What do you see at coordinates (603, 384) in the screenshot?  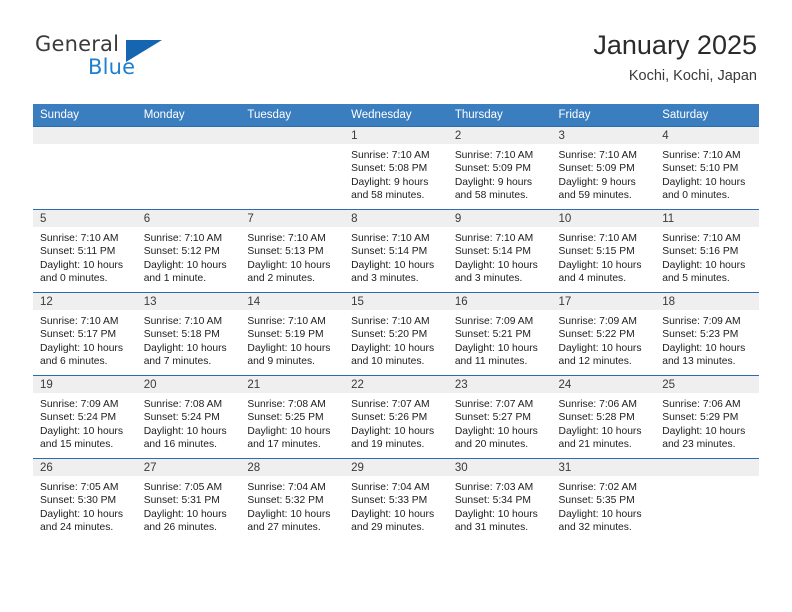 I see `day-number: 24` at bounding box center [603, 384].